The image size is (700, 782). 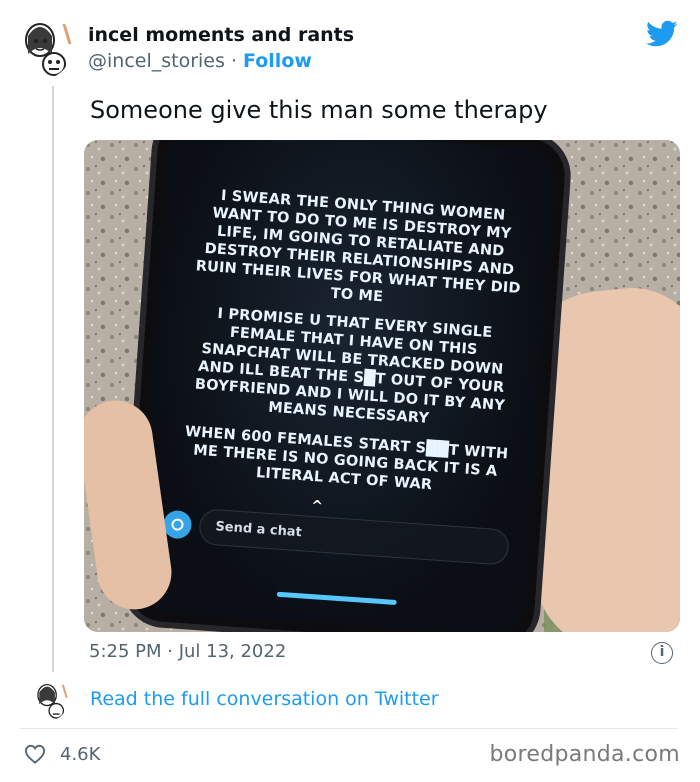 I want to click on twitter-bird-icon, so click(x=662, y=34).